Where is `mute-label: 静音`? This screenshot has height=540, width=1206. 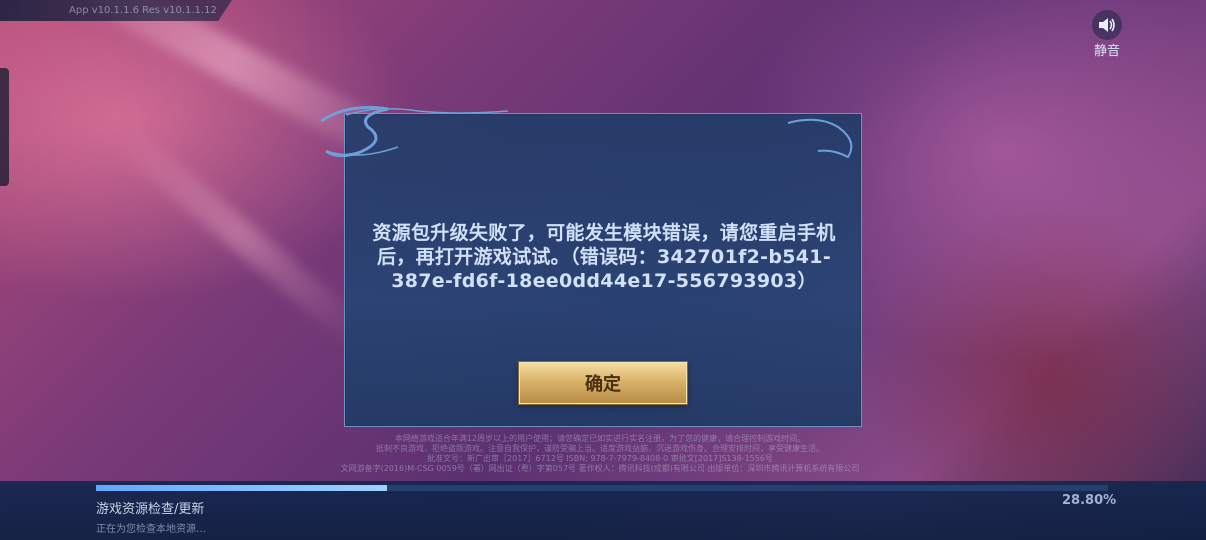 mute-label: 静音 is located at coordinates (1106, 51).